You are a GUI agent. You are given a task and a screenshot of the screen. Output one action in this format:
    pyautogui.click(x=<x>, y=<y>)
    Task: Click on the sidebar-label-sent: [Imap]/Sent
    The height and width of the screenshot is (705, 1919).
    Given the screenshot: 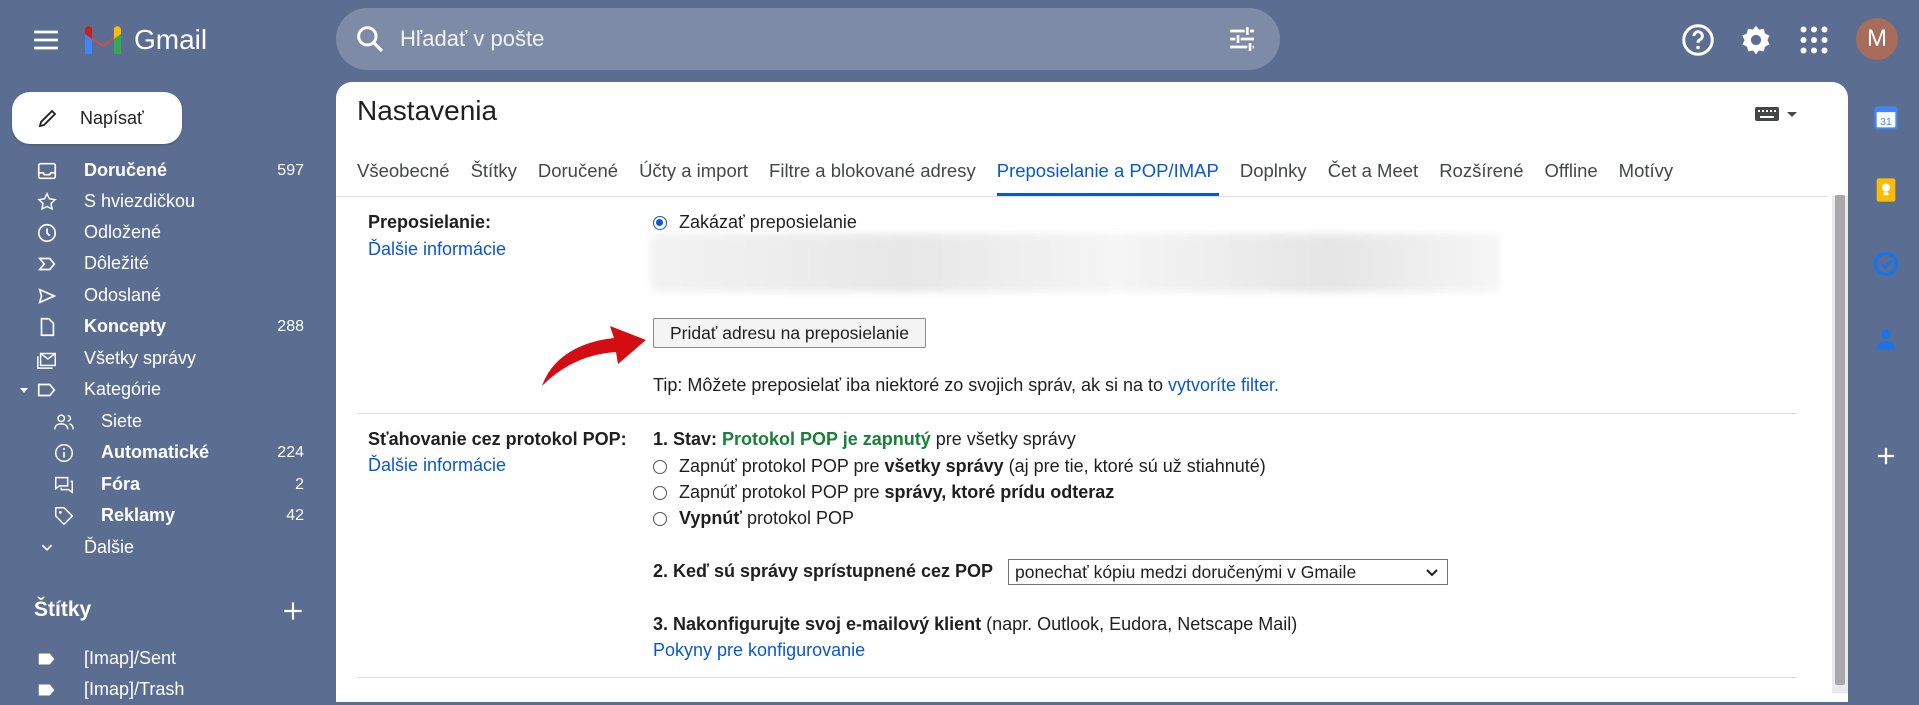 What is the action you would take?
    pyautogui.click(x=160, y=658)
    